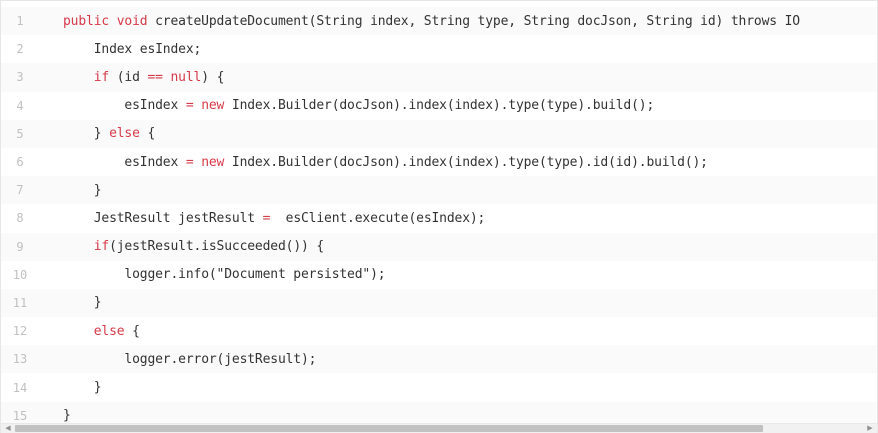  What do you see at coordinates (439, 303) in the screenshot?
I see `code-line: 11 }` at bounding box center [439, 303].